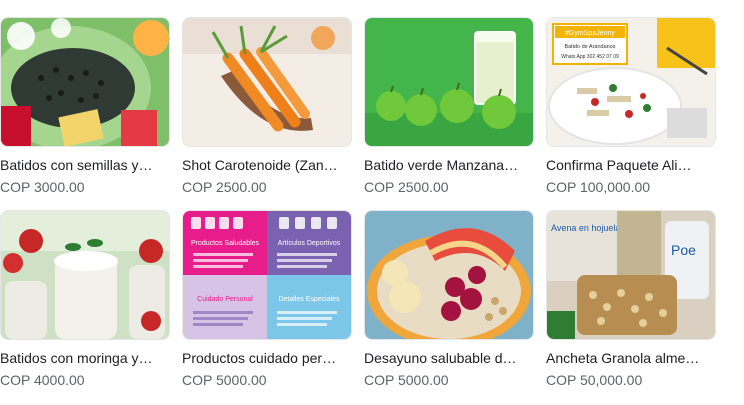  Describe the element at coordinates (590, 57) in the screenshot. I see `promo-phone: Whats App 302 452 07 09` at that location.